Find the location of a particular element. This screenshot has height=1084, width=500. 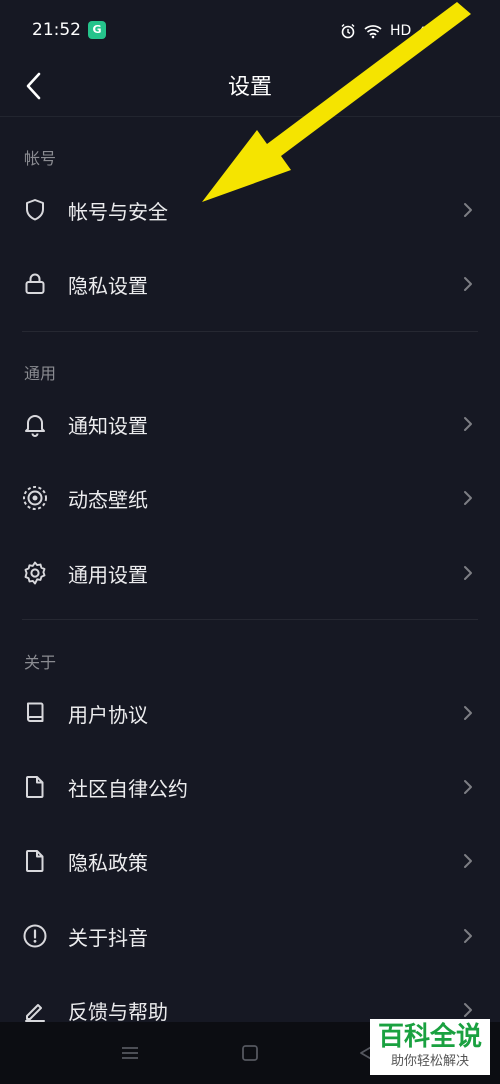

watermark-subtitle: 助你轻松解决 is located at coordinates (429, 1061).